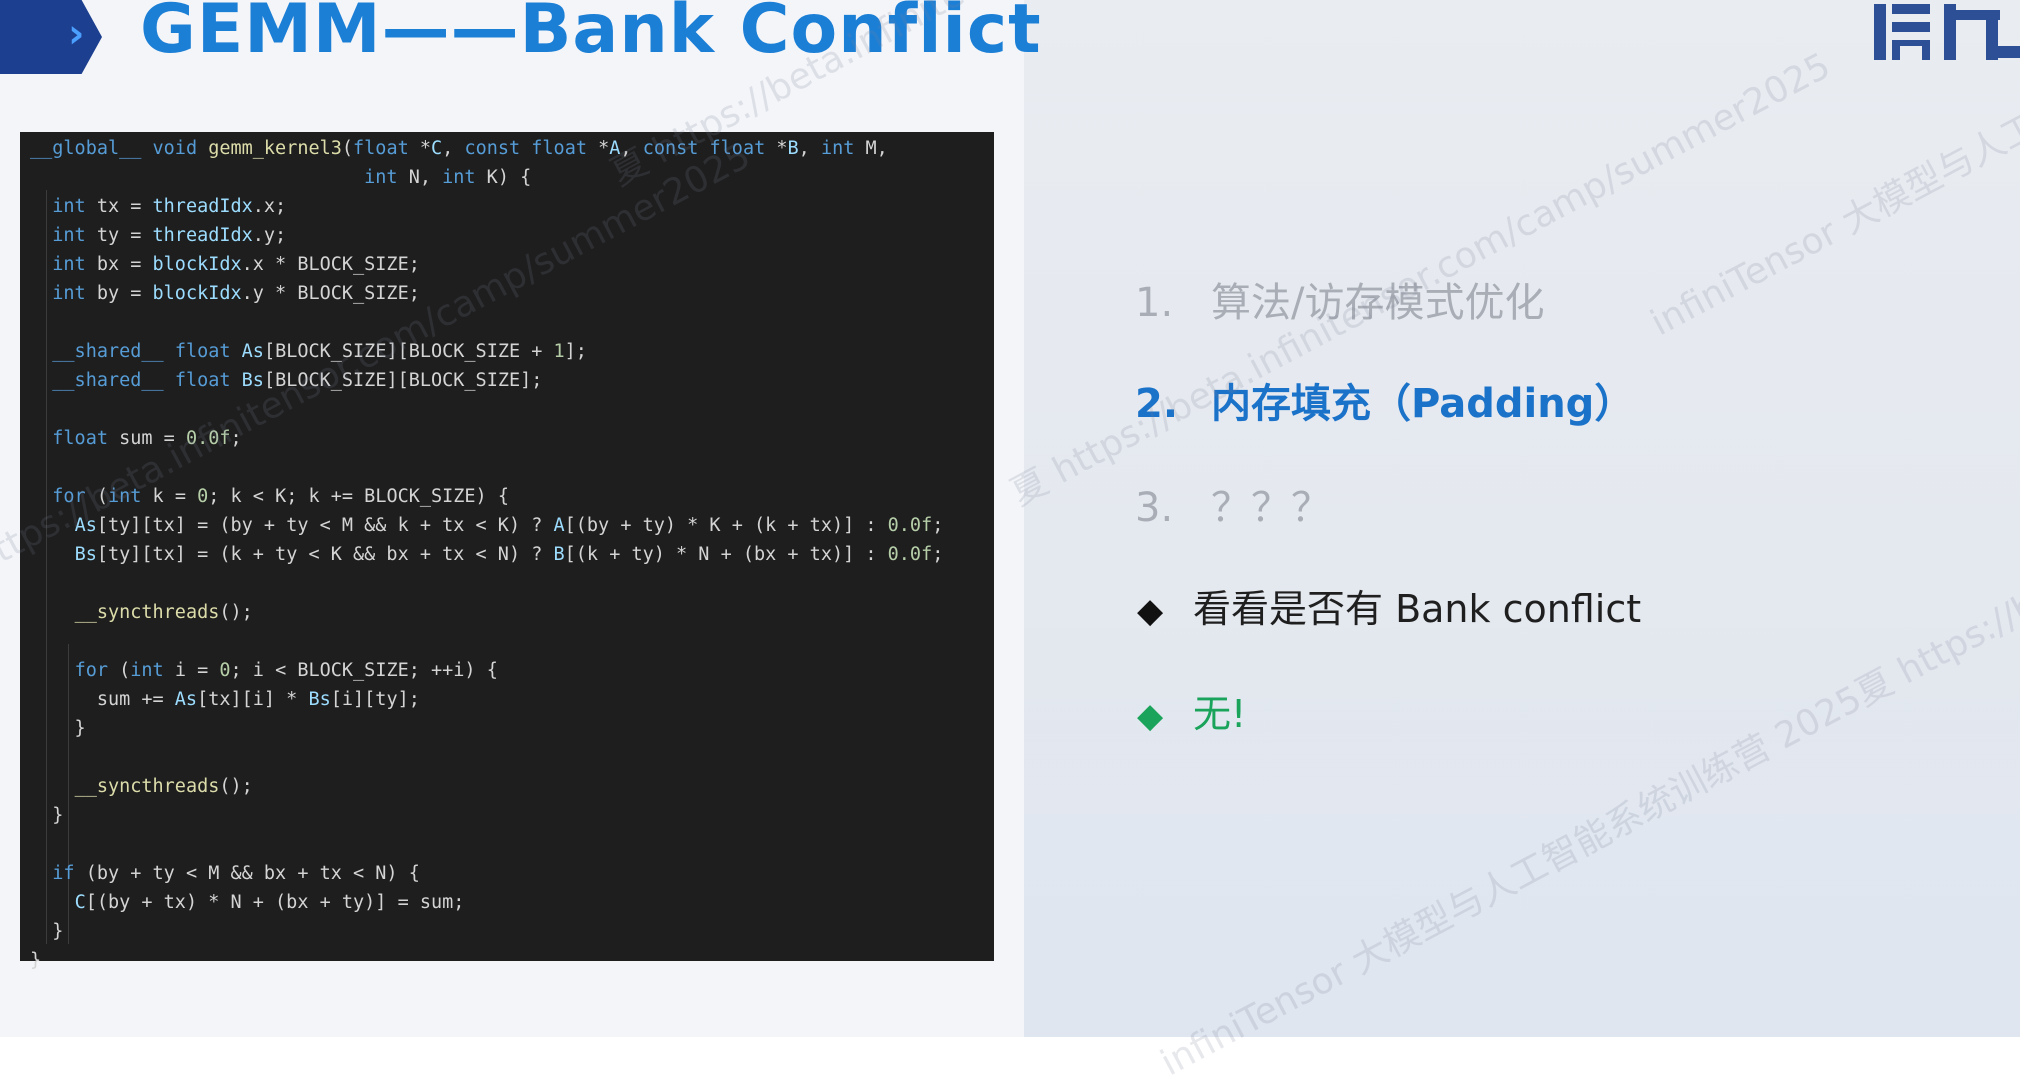  Describe the element at coordinates (1154, 303) in the screenshot. I see `list-number: 1.` at that location.